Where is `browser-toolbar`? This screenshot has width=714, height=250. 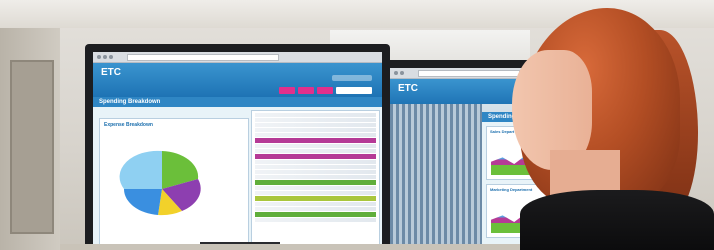
browser-toolbar is located at coordinates (237, 57).